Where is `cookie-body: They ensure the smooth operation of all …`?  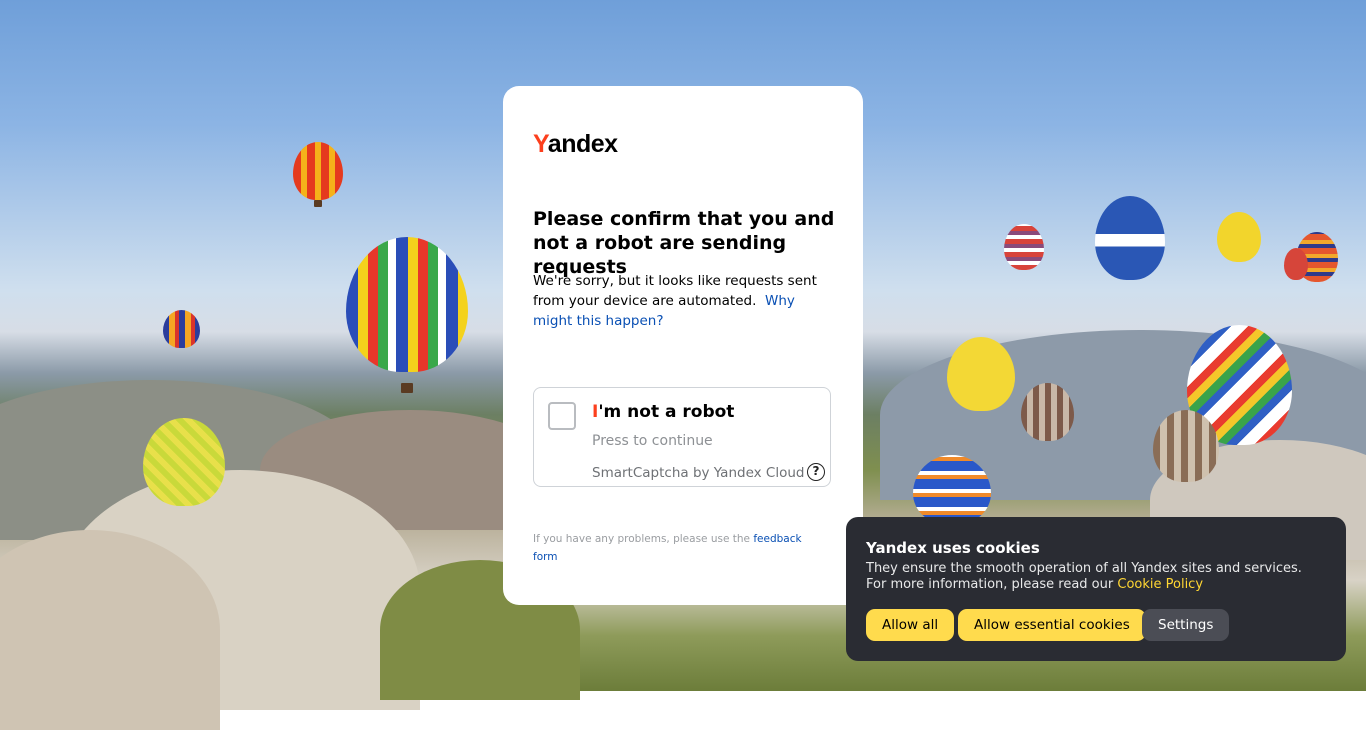
cookie-body: They ensure the smooth operation of all … is located at coordinates (1084, 576).